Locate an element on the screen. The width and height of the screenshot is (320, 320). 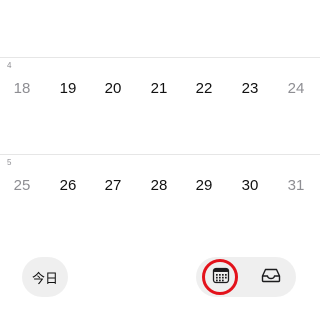
inbox-view-button is located at coordinates (271, 277).